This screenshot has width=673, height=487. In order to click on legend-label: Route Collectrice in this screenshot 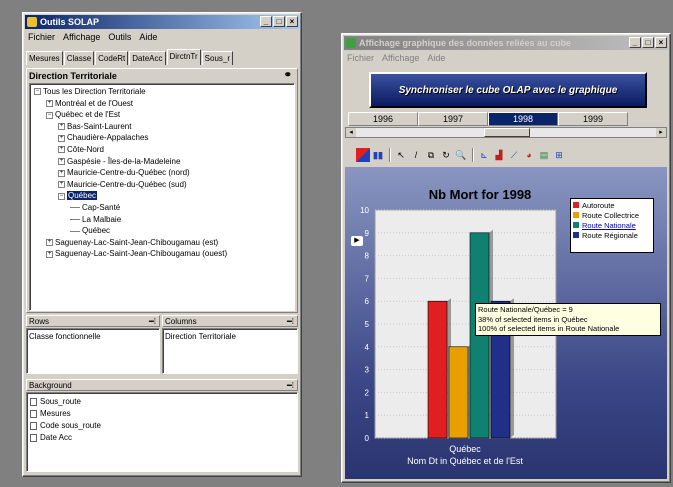, I will do `click(611, 215)`.